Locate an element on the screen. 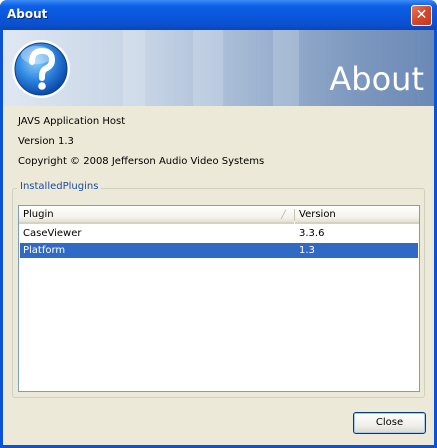  version-label: Version 1.3 is located at coordinates (46, 141).